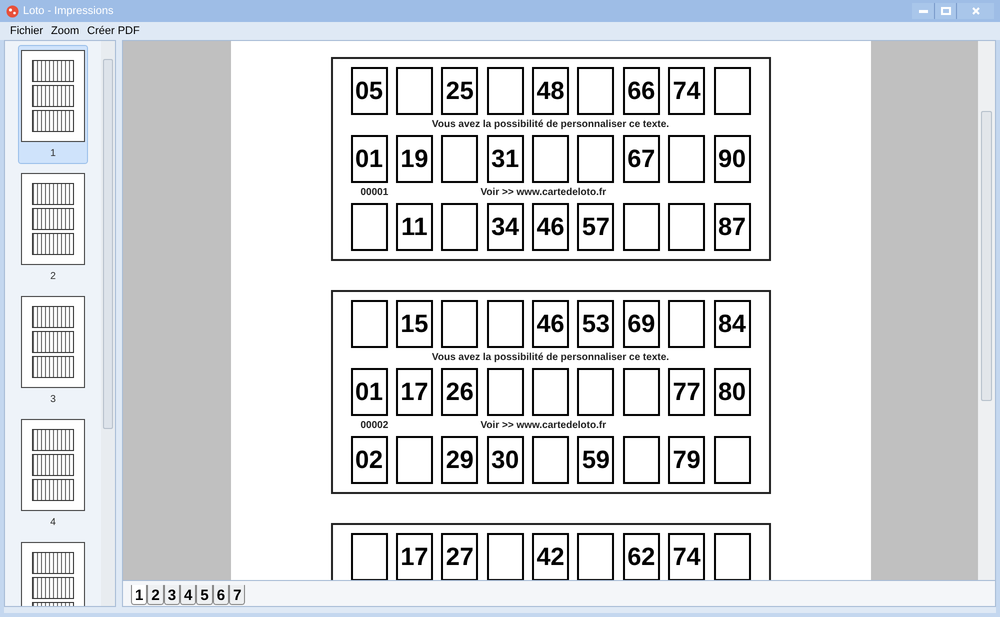 This screenshot has width=1000, height=617. What do you see at coordinates (459, 460) in the screenshot?
I see `number-cell: 29` at bounding box center [459, 460].